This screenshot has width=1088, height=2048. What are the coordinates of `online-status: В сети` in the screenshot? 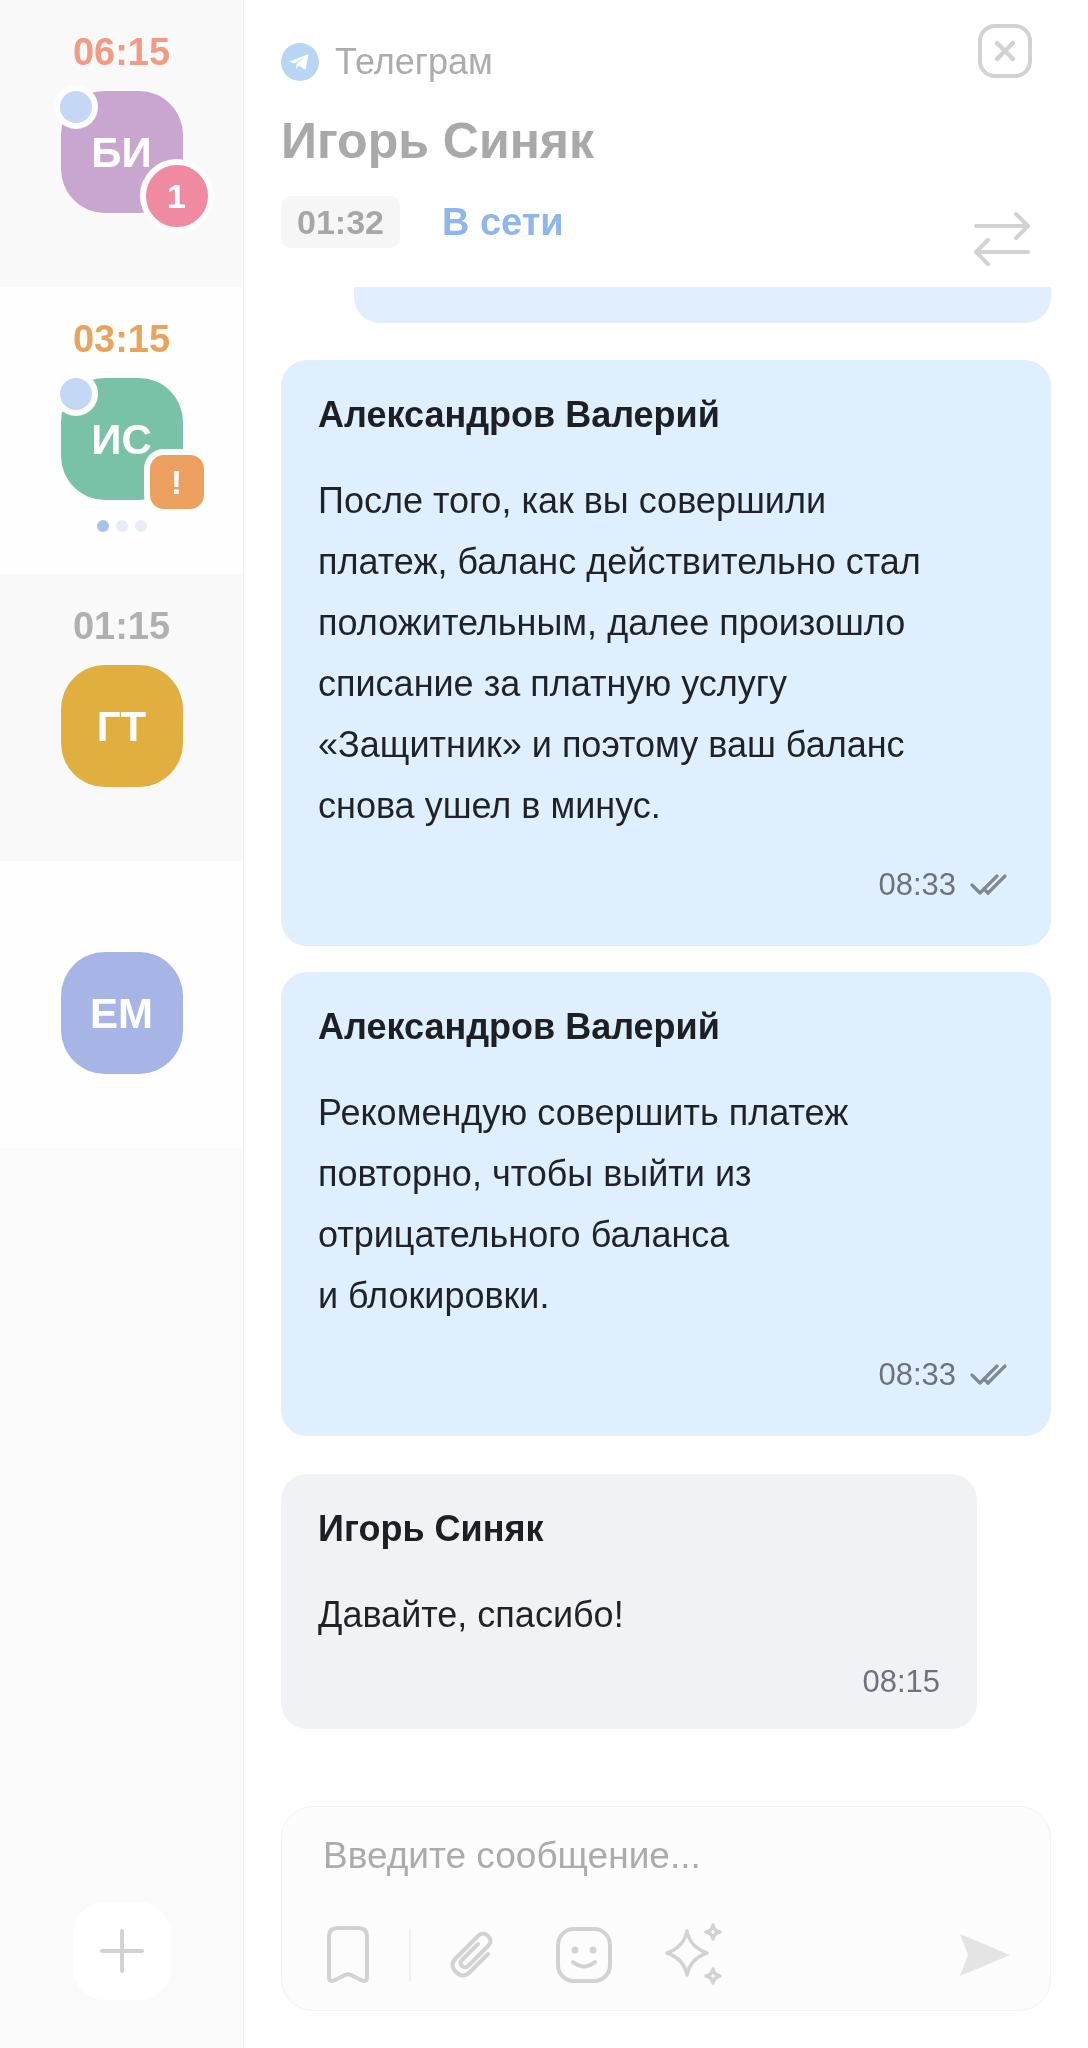 It's located at (502, 222).